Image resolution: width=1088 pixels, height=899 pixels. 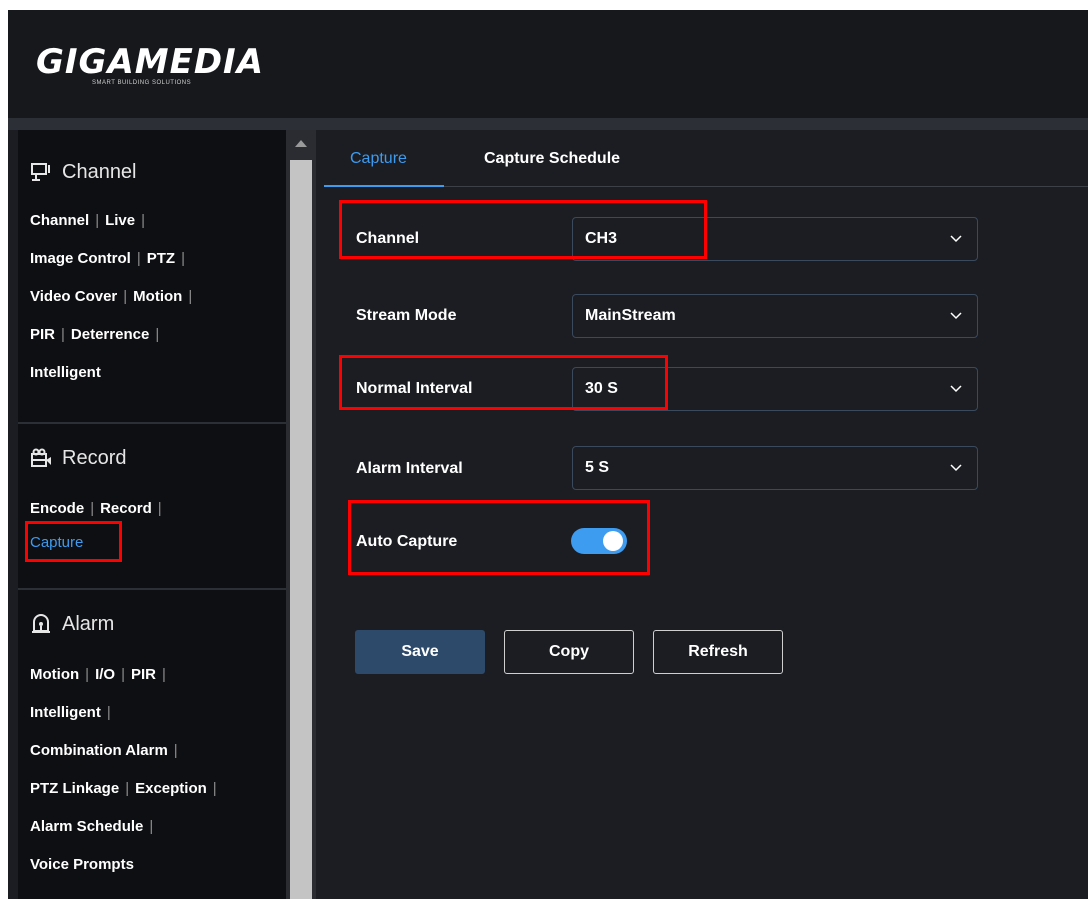 What do you see at coordinates (152, 172) in the screenshot?
I see `sidebar-heading-channel: Channel` at bounding box center [152, 172].